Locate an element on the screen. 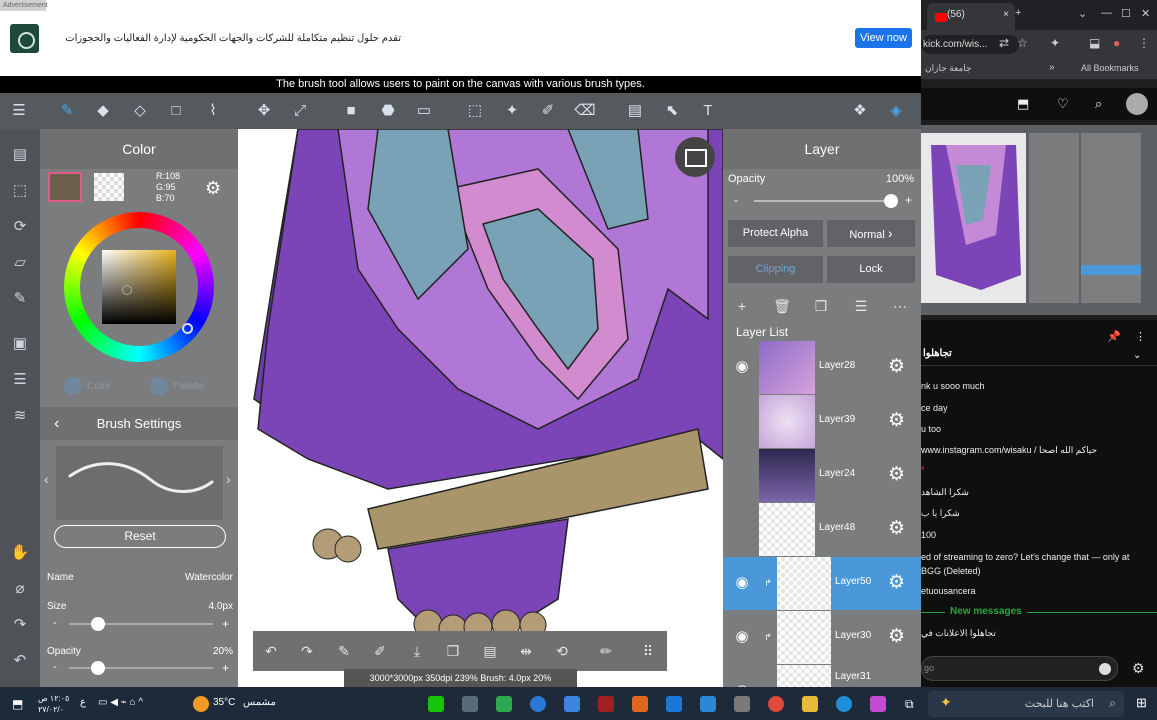  add-layer-icon: + is located at coordinates (742, 306).